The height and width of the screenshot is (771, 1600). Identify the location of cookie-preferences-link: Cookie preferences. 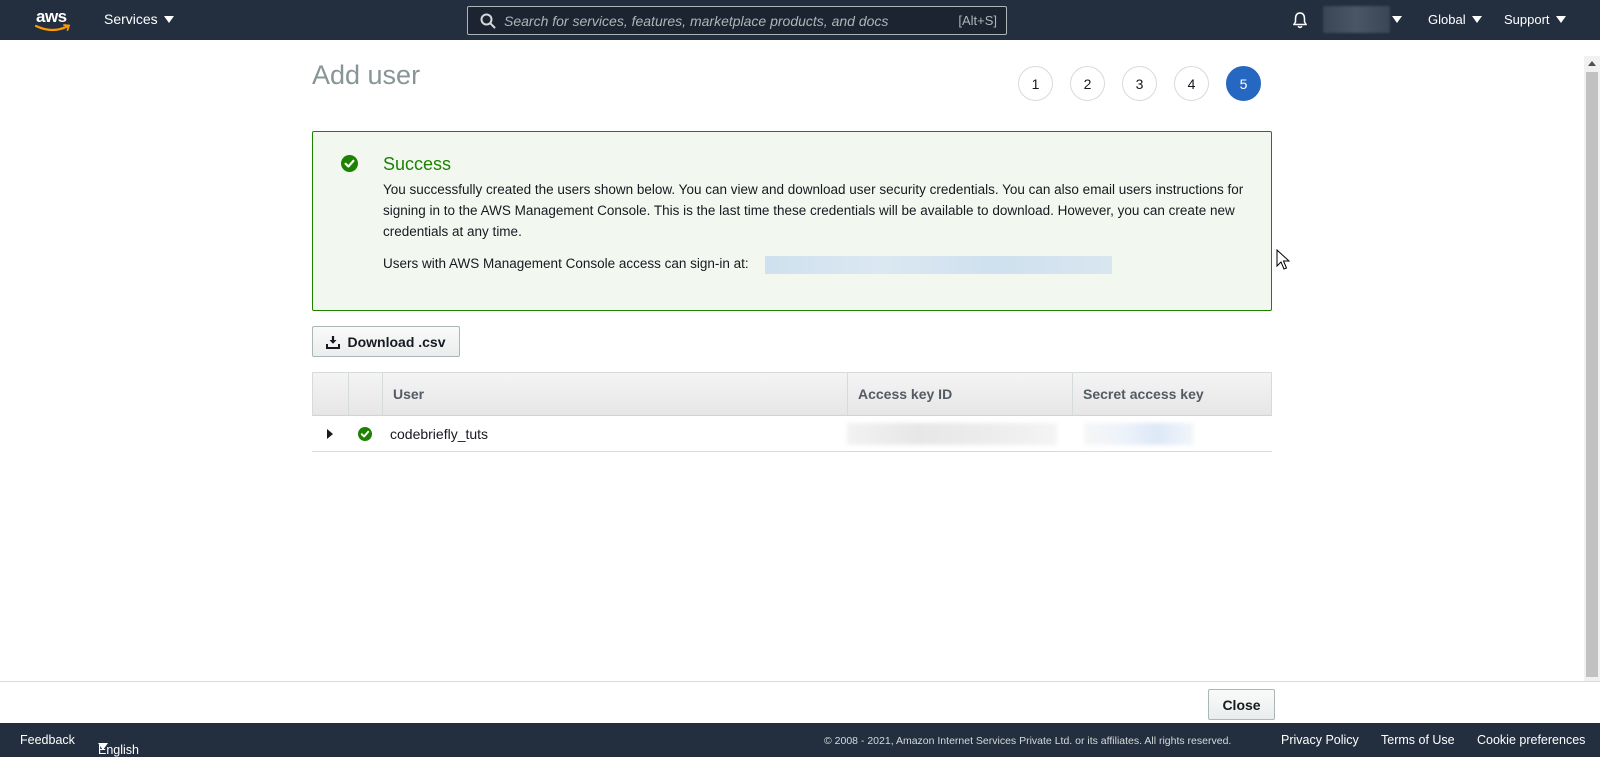
(1531, 740).